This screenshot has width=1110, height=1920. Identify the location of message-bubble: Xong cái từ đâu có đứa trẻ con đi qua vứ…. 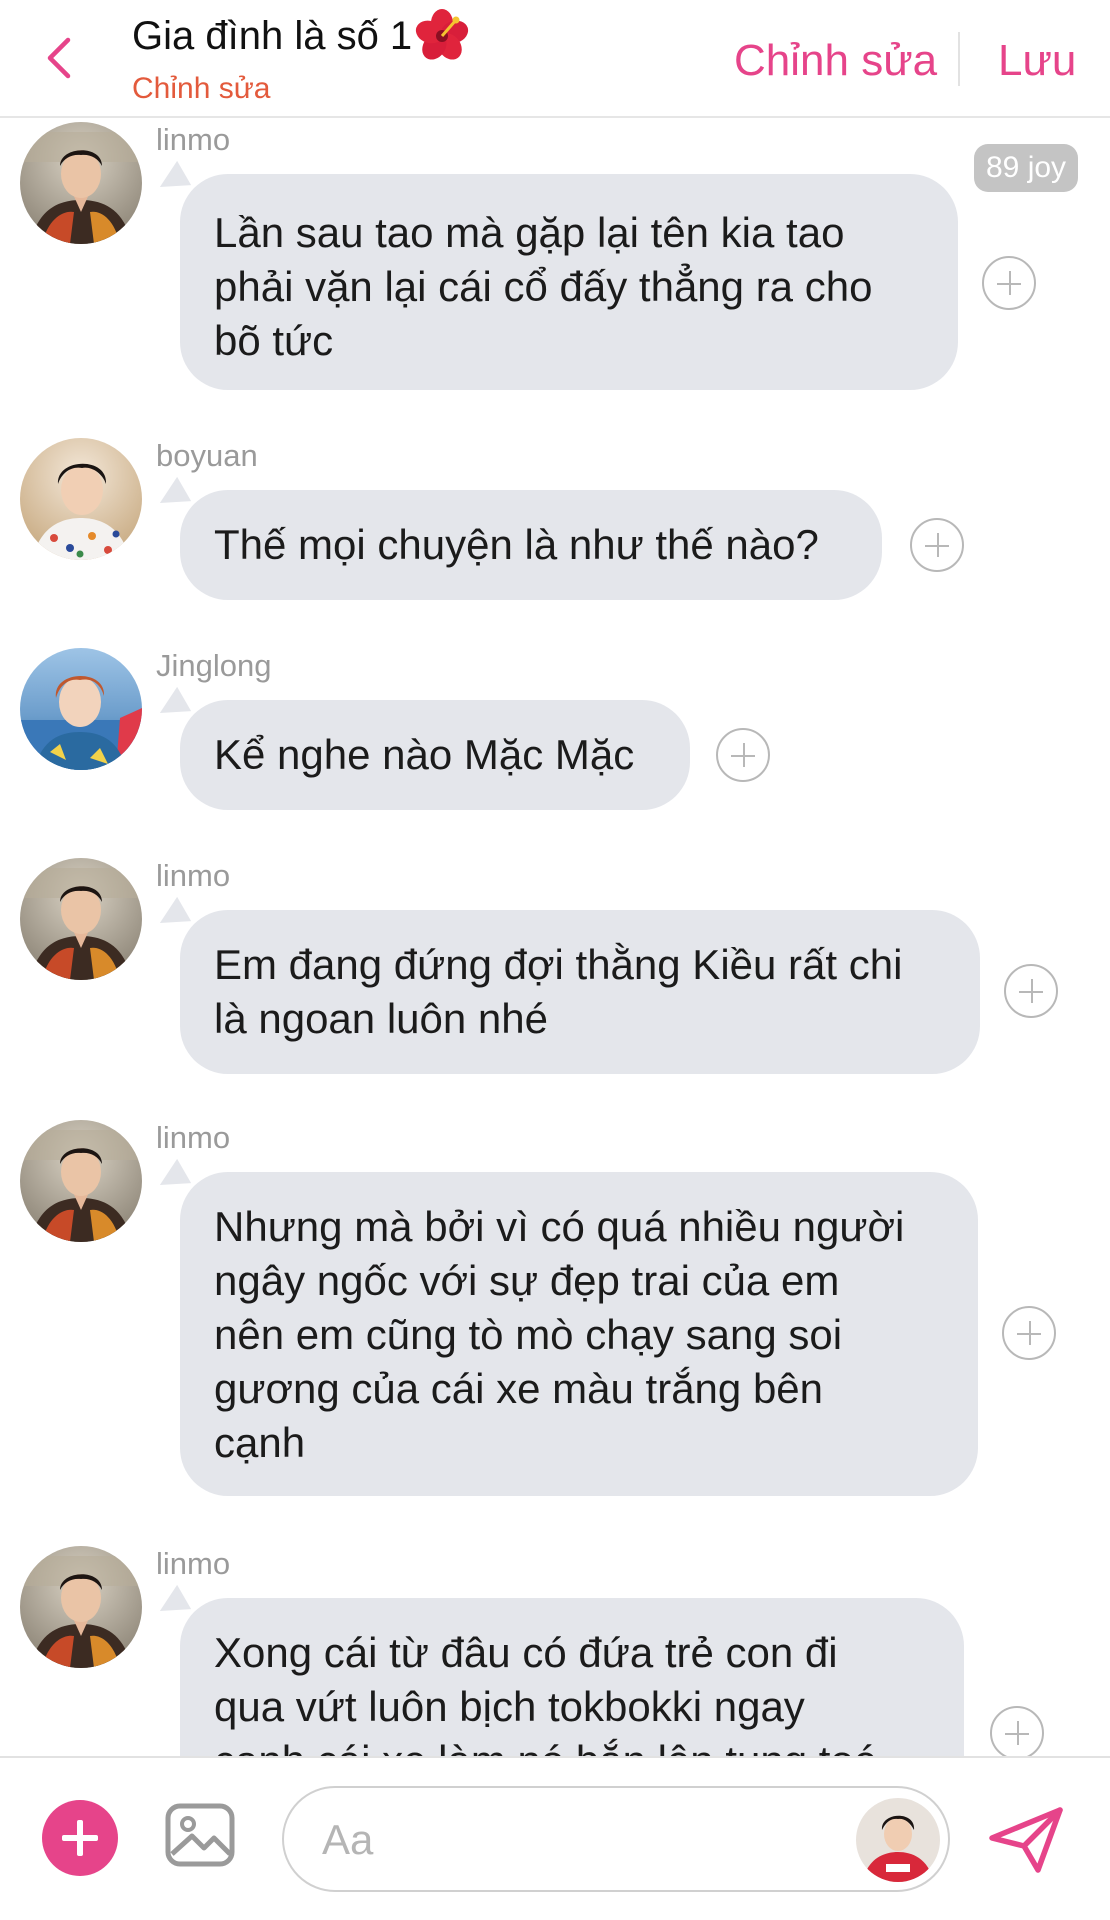
(572, 1677).